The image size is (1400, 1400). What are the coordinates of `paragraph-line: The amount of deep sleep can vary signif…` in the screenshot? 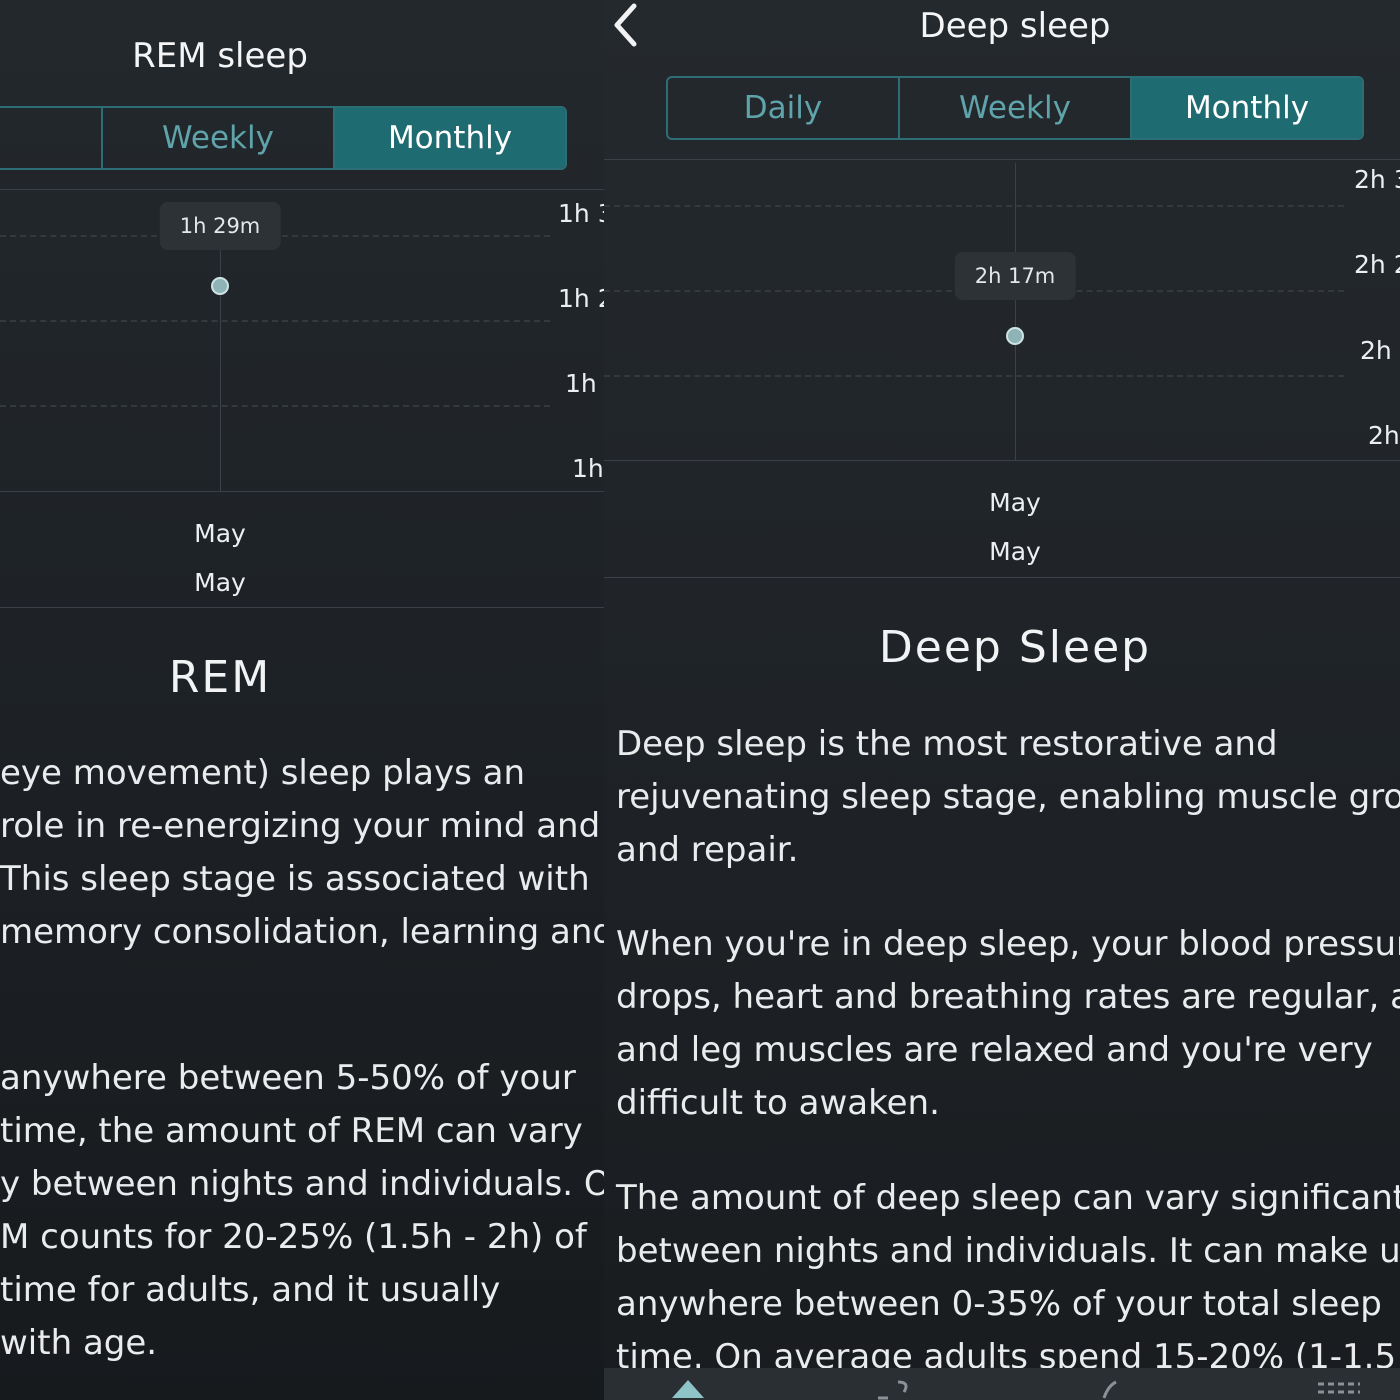 It's located at (1008, 1198).